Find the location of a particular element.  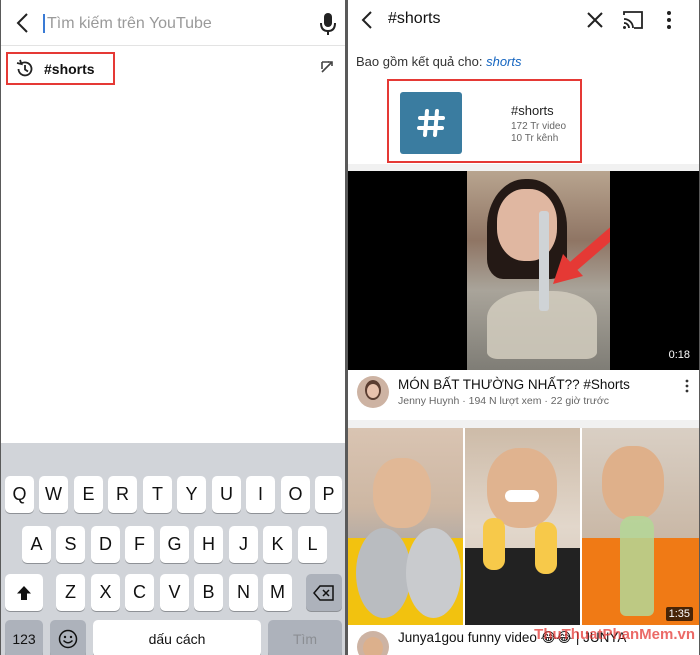

hashtag-icon is located at coordinates (431, 123).